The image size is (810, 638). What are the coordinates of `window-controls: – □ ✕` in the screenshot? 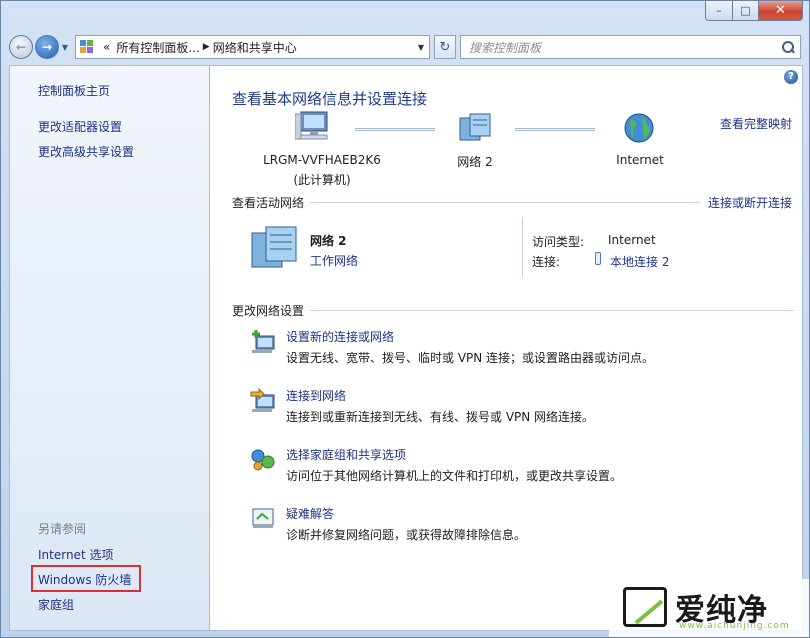 It's located at (754, 11).